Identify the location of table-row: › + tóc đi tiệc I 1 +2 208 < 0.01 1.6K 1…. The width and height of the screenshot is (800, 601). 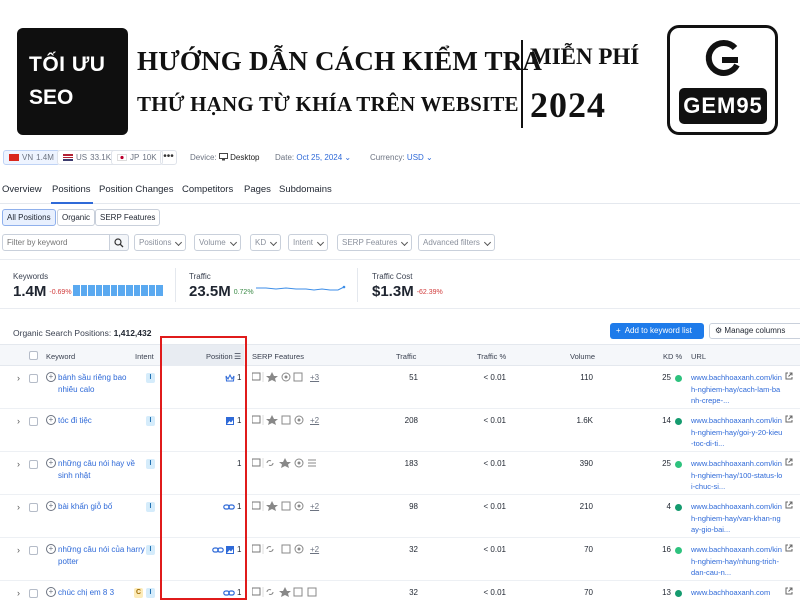
(400, 430).